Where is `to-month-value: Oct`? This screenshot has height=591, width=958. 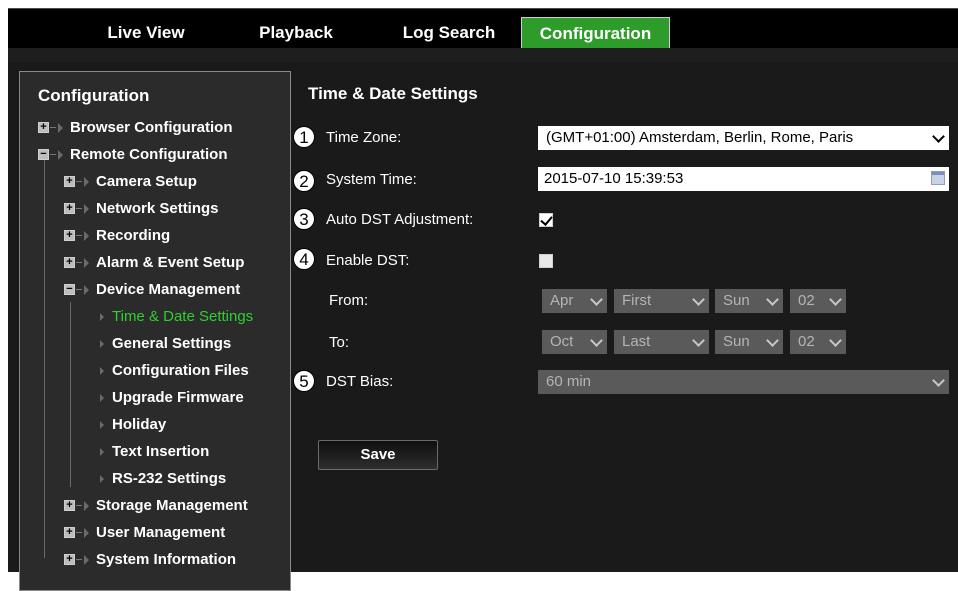 to-month-value: Oct is located at coordinates (562, 341).